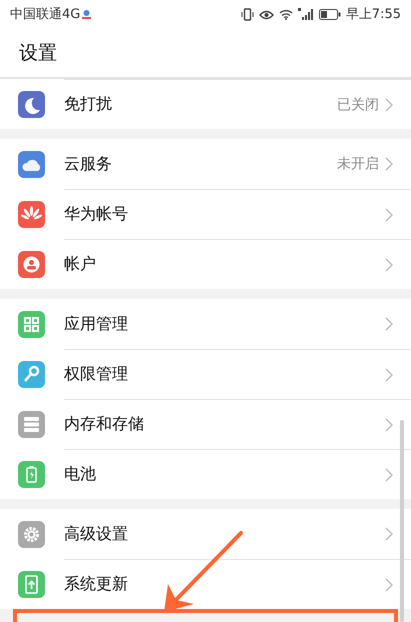 The width and height of the screenshot is (411, 622). What do you see at coordinates (285, 14) in the screenshot?
I see `wifi-icon` at bounding box center [285, 14].